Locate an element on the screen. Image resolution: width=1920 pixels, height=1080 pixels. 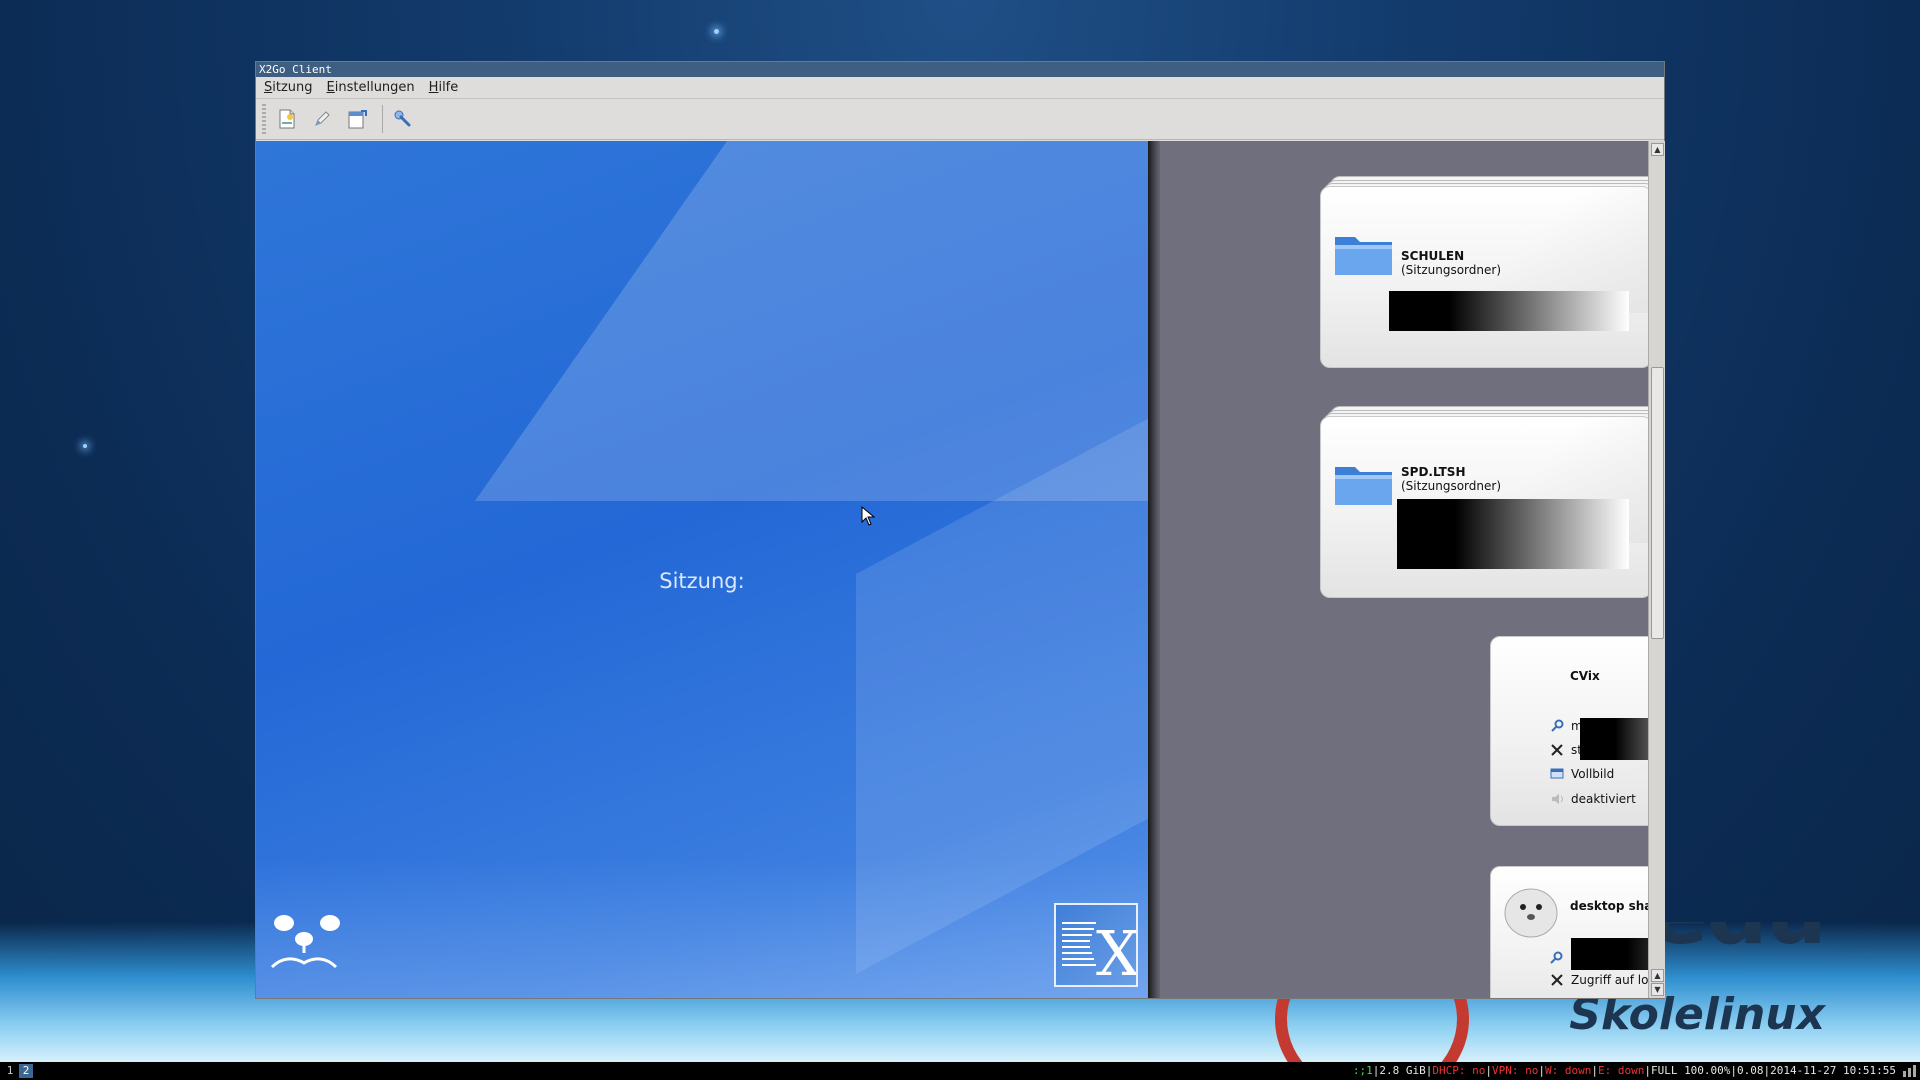
x2go-seal-mascot-icon is located at coordinates (305, 942).